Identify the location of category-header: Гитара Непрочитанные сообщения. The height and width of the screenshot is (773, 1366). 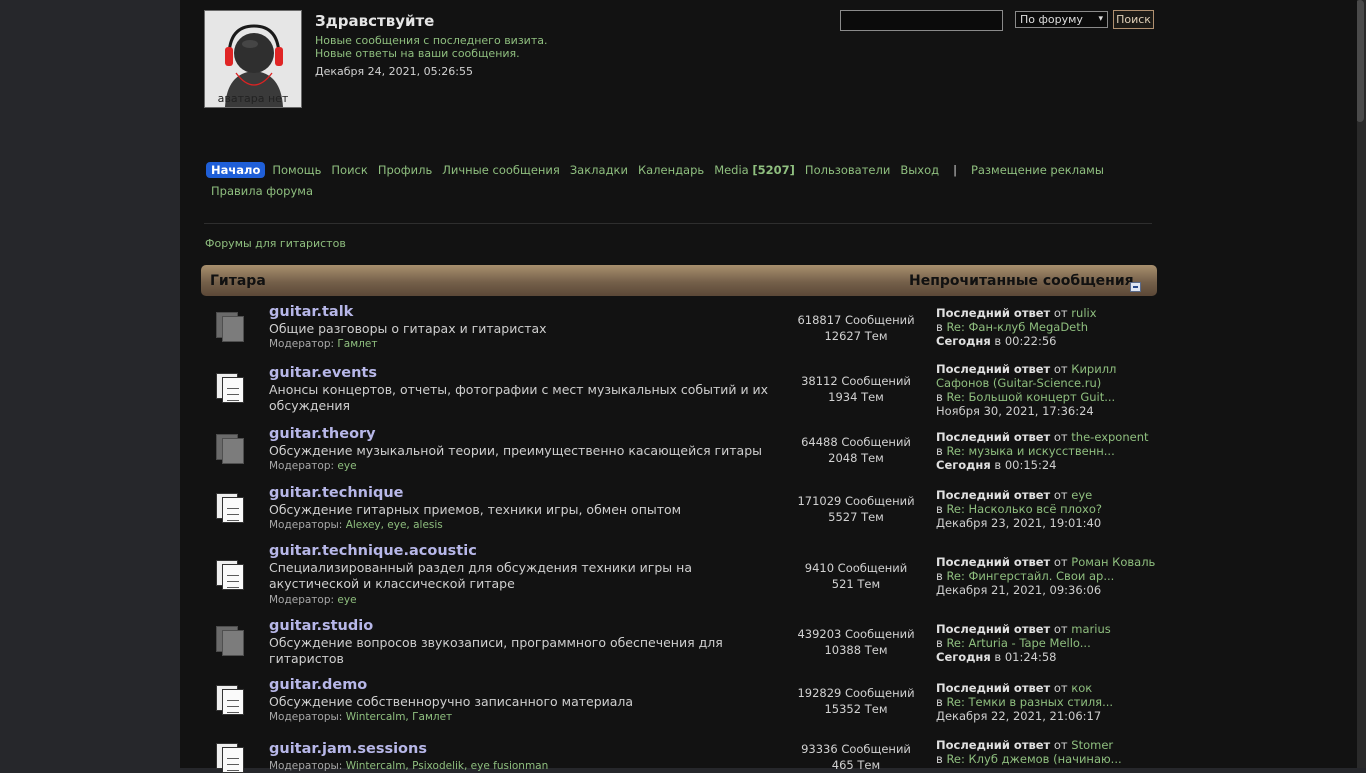
(679, 280).